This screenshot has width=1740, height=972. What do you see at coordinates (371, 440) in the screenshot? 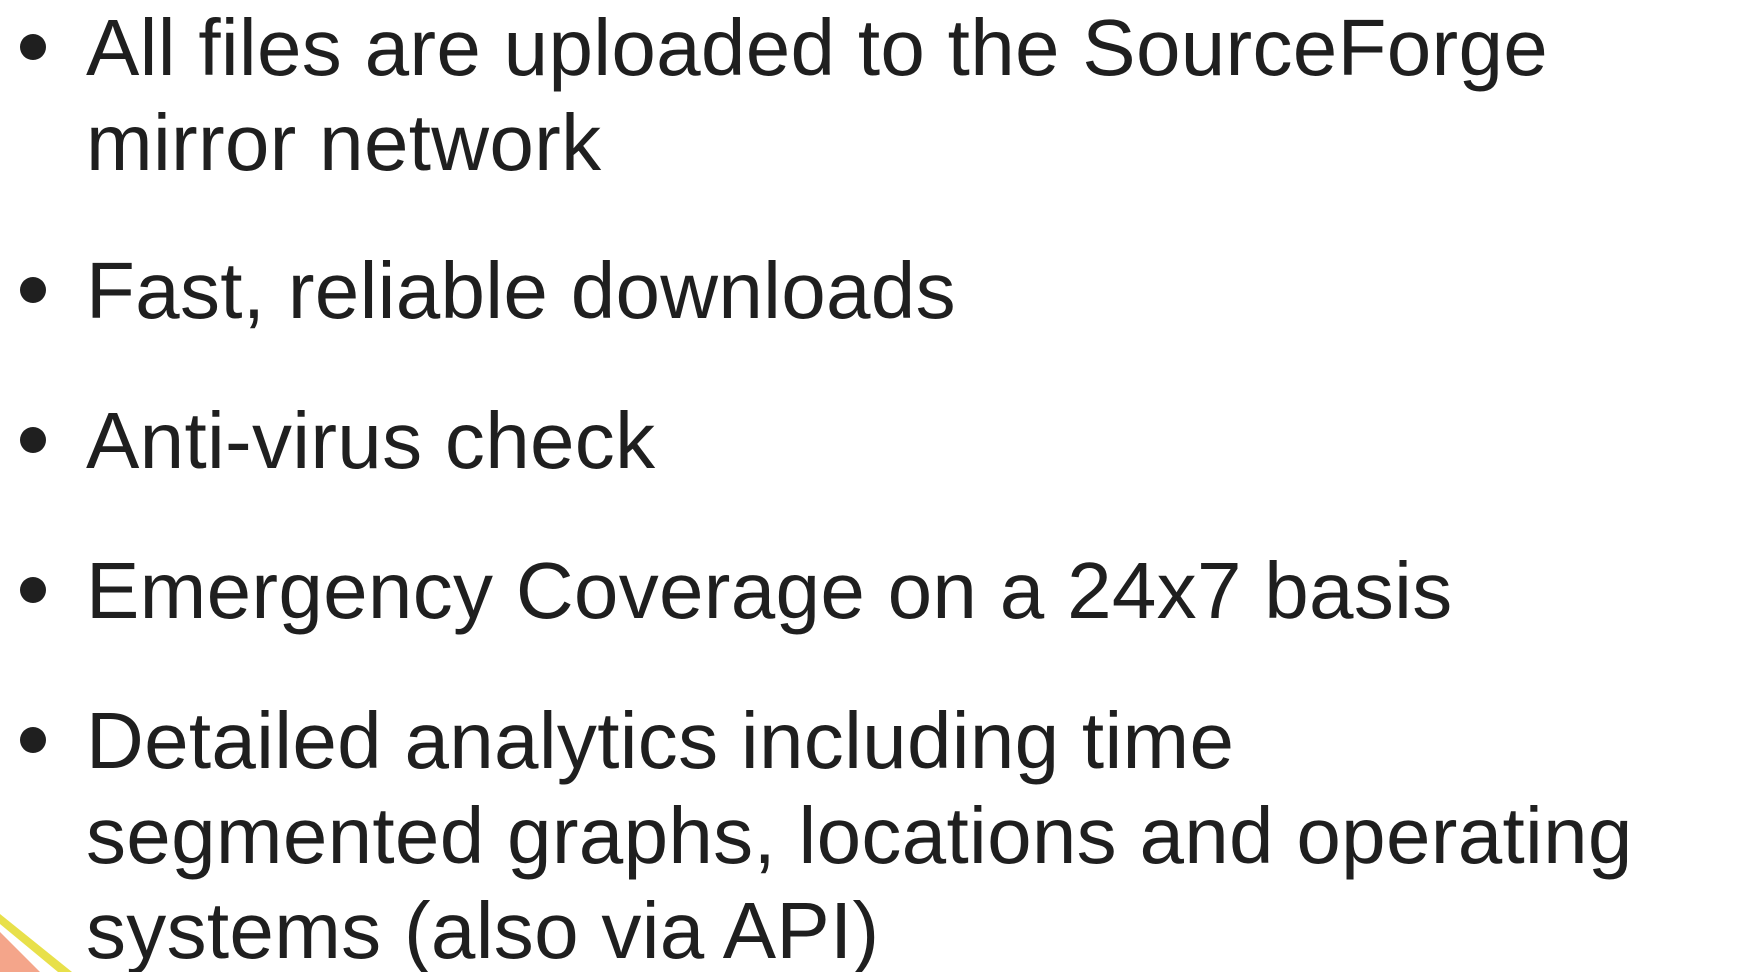
I see `bullet-text: Anti-virus check` at bounding box center [371, 440].